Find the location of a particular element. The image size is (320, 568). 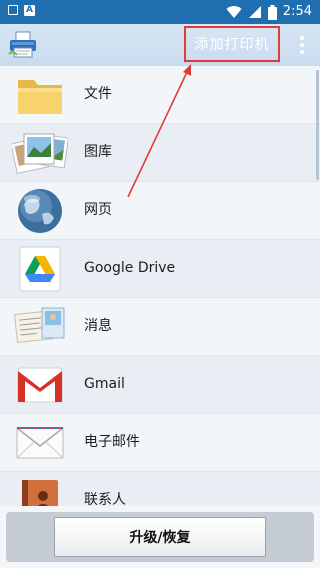

upgrade-restore-label: 升级/恢复 is located at coordinates (160, 538).